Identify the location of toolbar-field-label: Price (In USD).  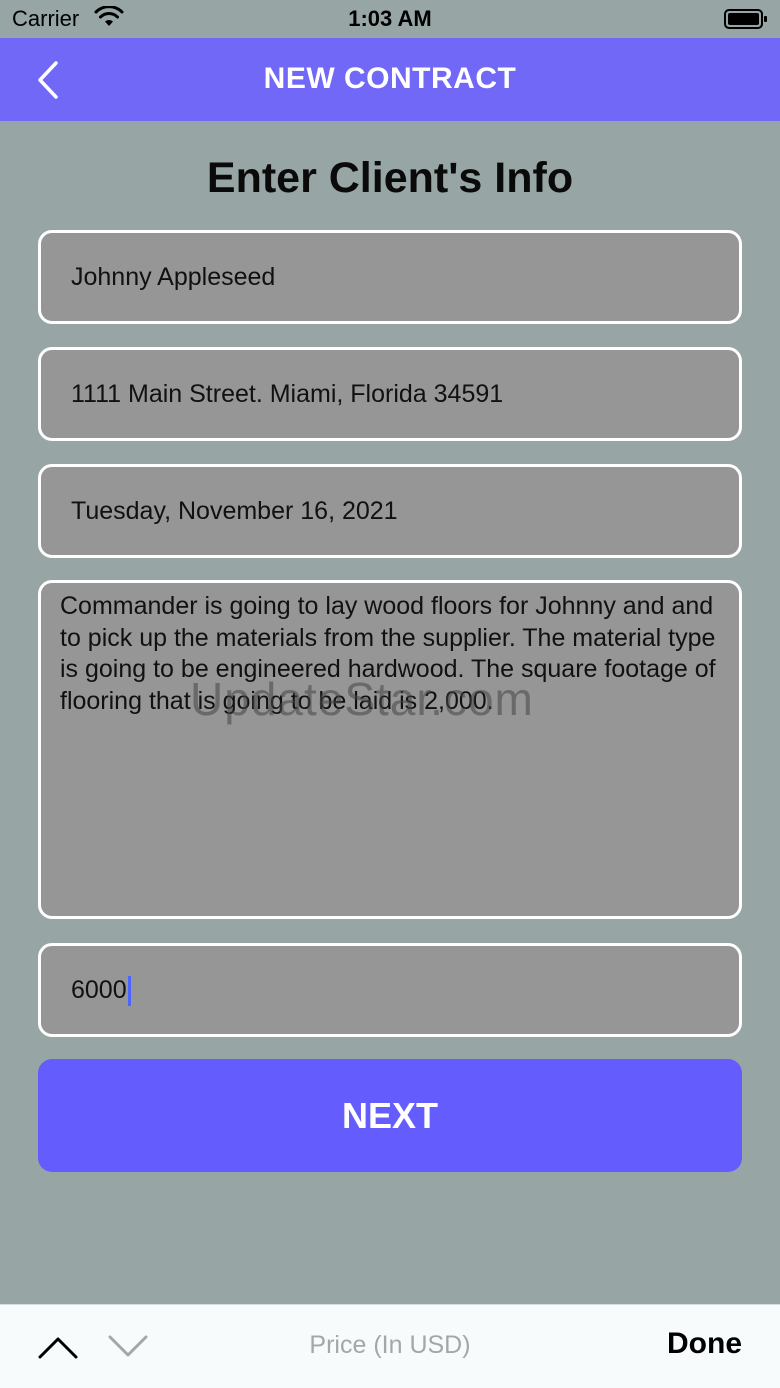
(390, 1345).